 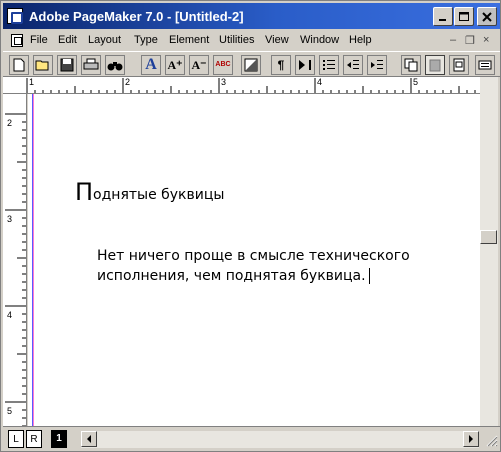 What do you see at coordinates (39, 40) in the screenshot?
I see `menu-file: File` at bounding box center [39, 40].